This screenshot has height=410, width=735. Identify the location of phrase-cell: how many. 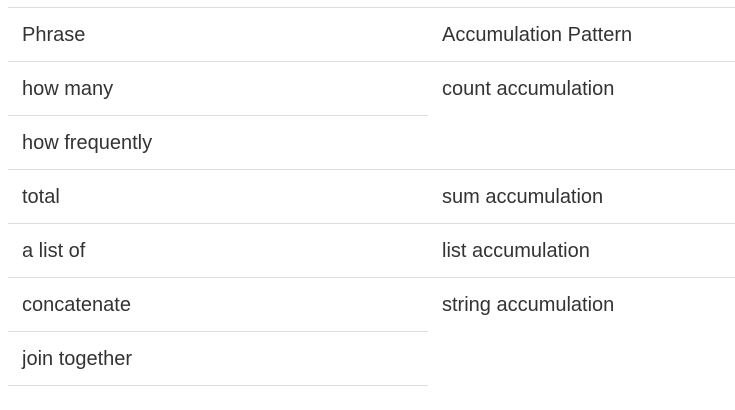
(218, 88).